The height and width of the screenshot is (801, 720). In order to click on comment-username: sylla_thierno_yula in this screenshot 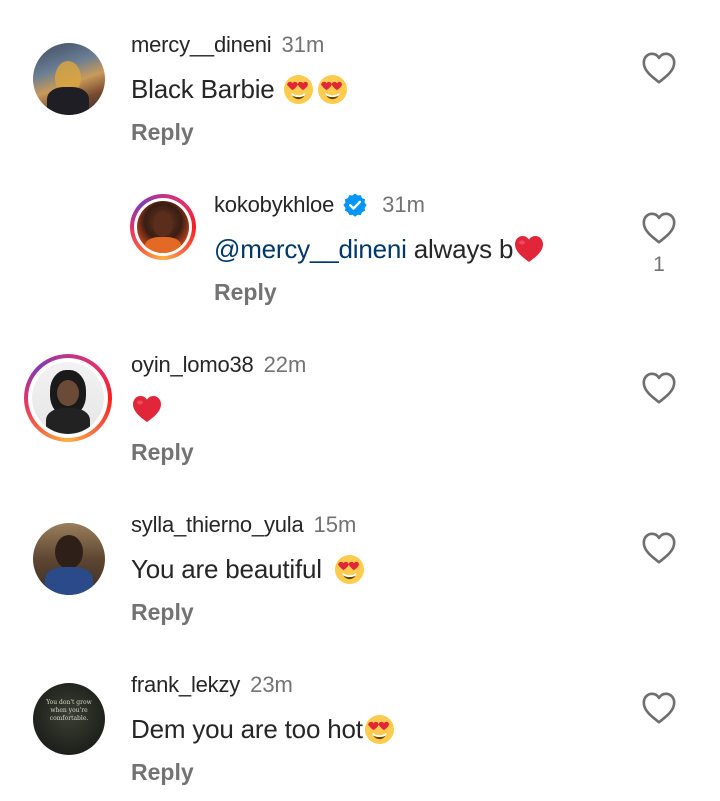, I will do `click(217, 525)`.